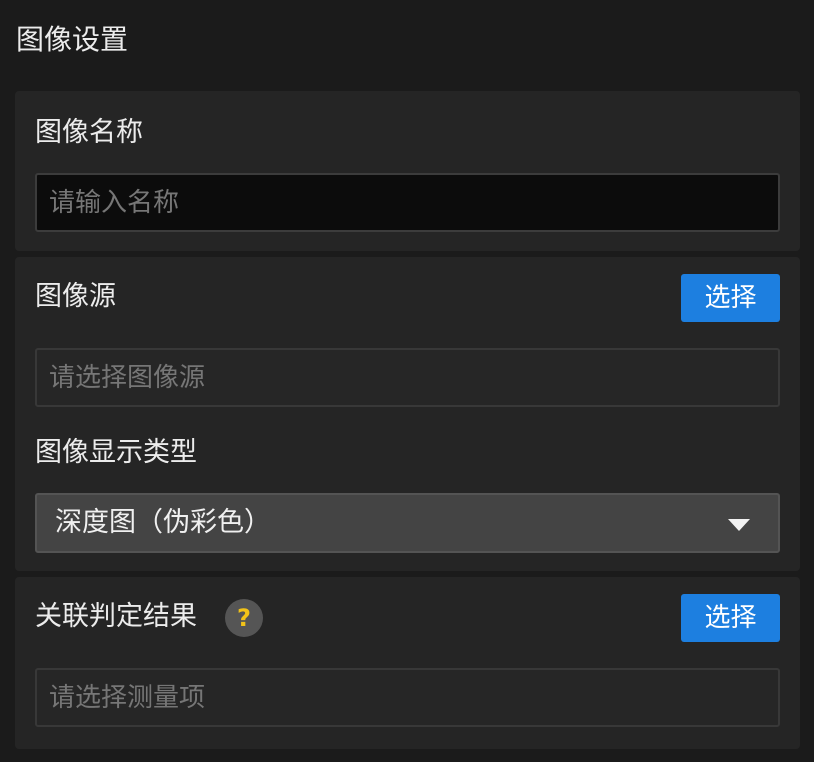  I want to click on display-type-select: 深度图（伪彩色）, so click(407, 523).